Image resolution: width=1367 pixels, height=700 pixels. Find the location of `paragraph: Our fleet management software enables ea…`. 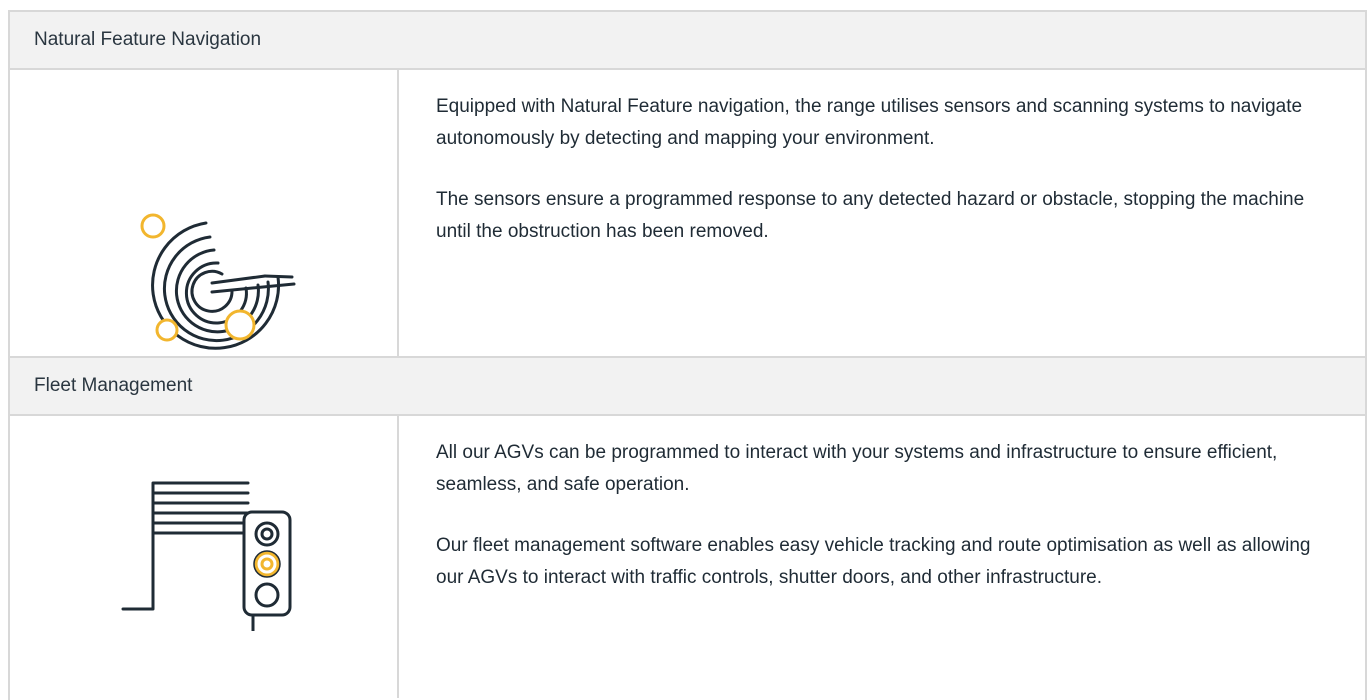

paragraph: Our fleet management software enables ea… is located at coordinates (873, 561).